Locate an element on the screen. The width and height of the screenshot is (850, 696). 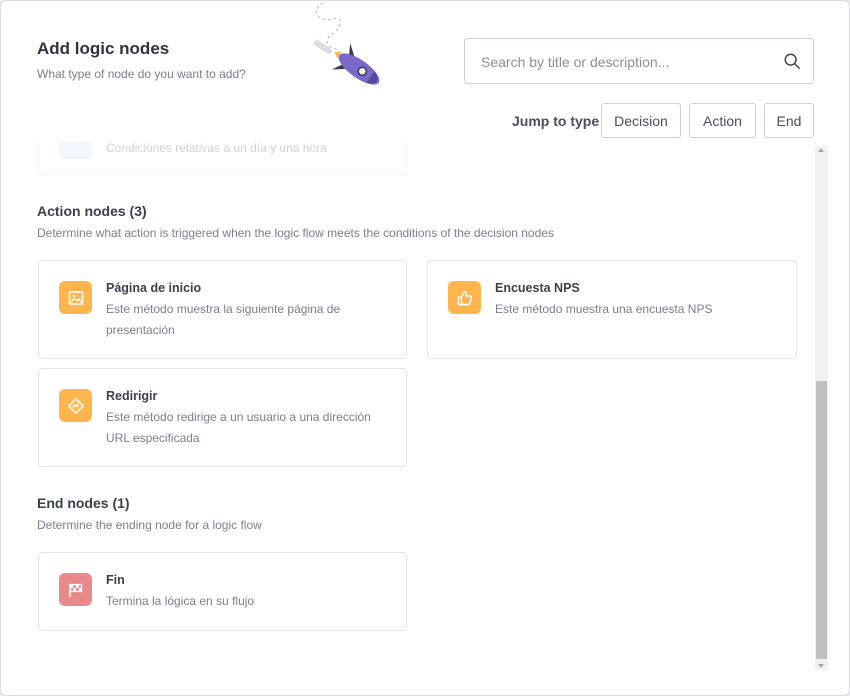
jump-decision-button: Decision is located at coordinates (641, 120).